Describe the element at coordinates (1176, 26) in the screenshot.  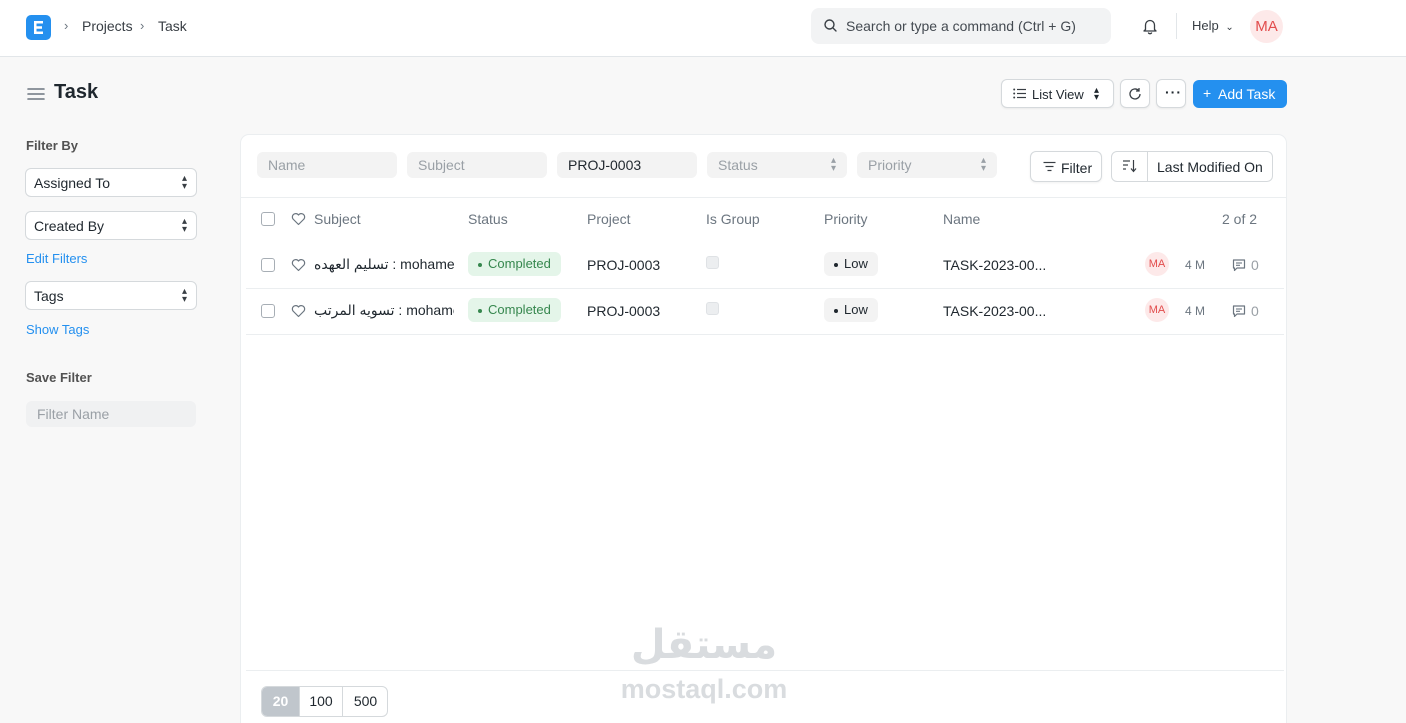
I see `nav-divider` at that location.